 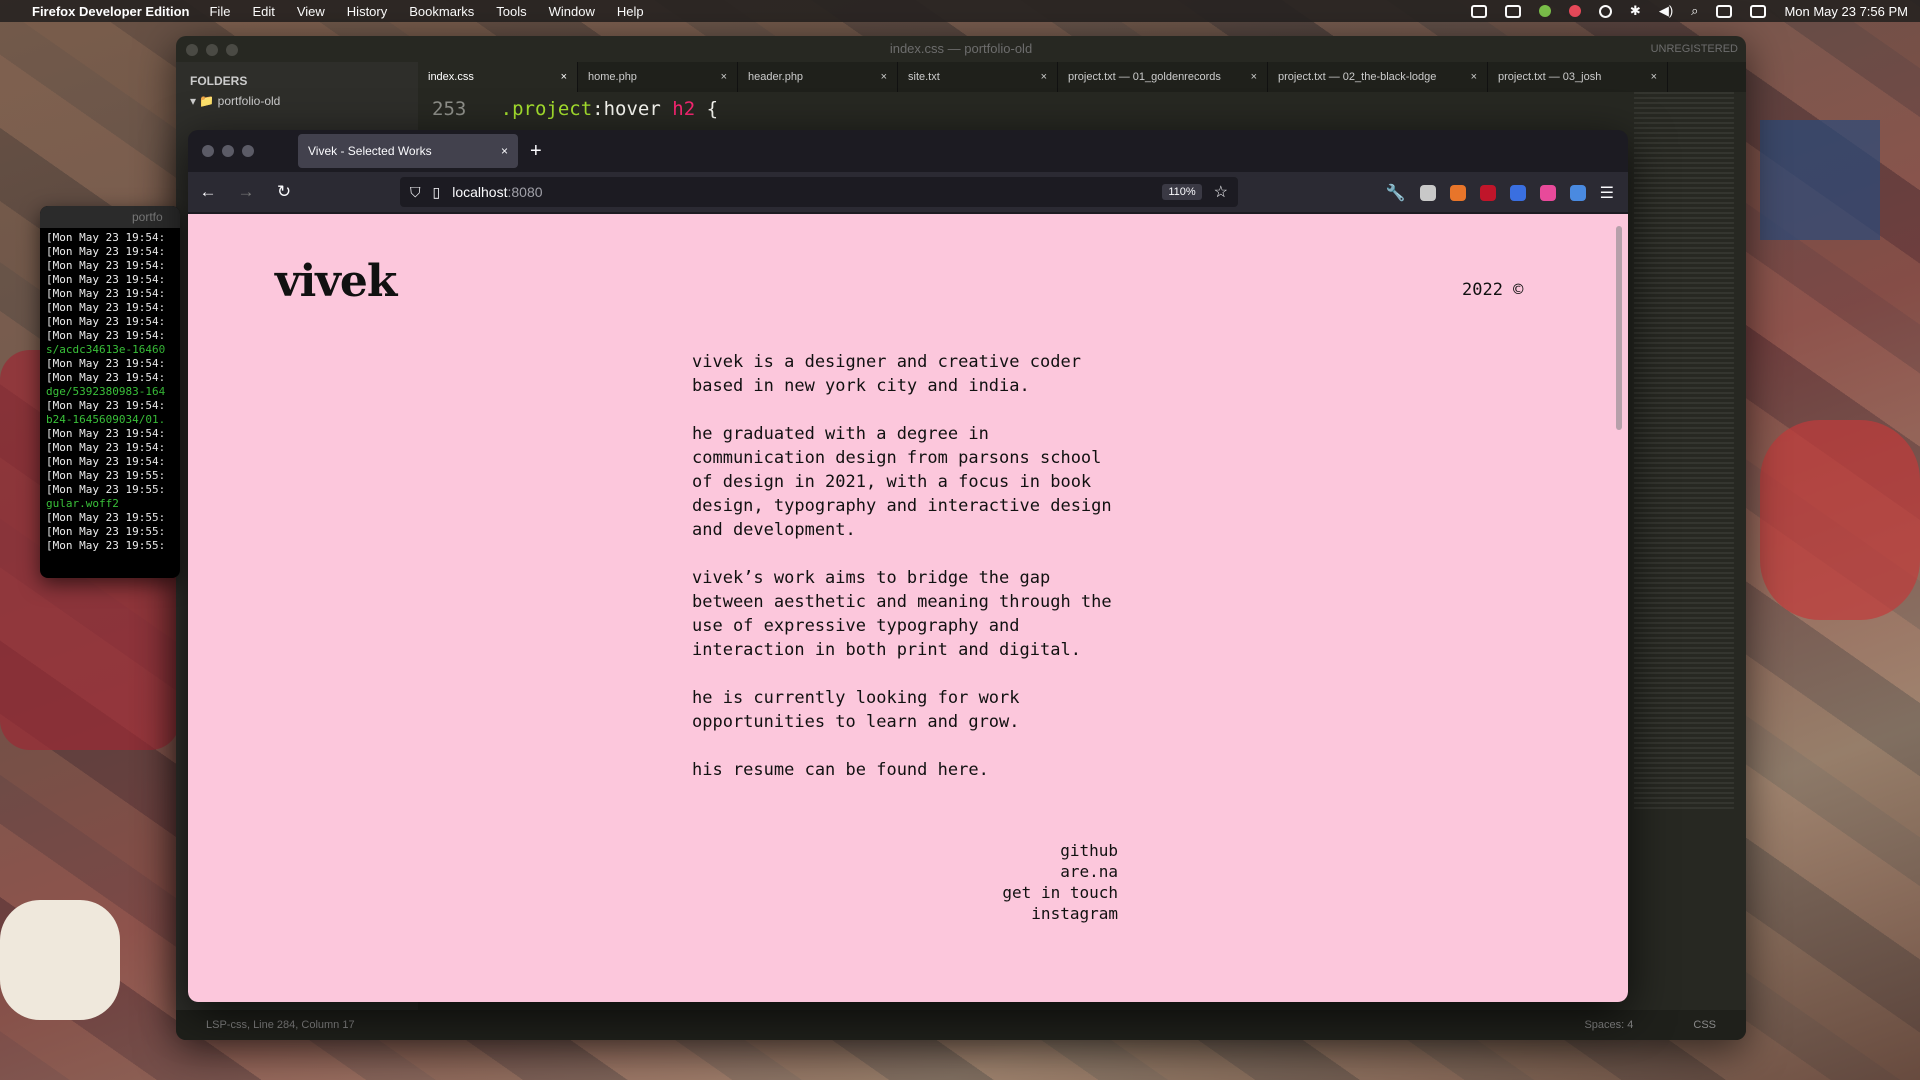 I want to click on instagram-link: instagram, so click(x=1060, y=913).